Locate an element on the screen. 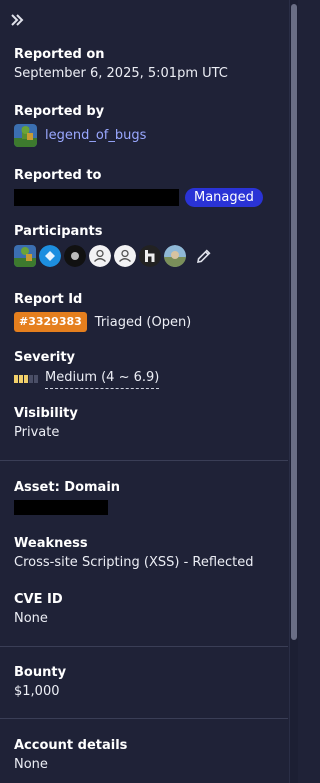 Image resolution: width=320 pixels, height=783 pixels. reported-on-label: Reported on is located at coordinates (59, 54).